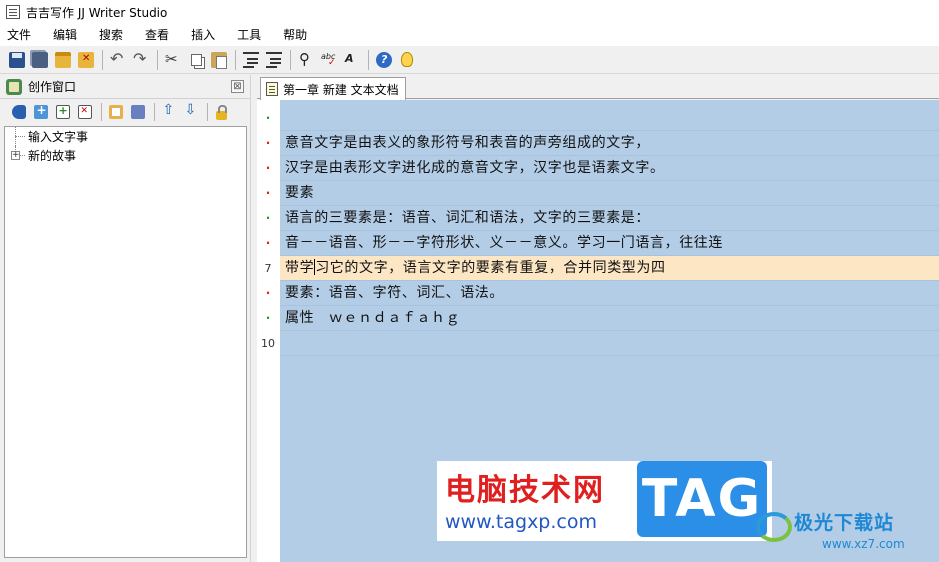  Describe the element at coordinates (237, 86) in the screenshot. I see `panel-close-button: ⊠` at that location.